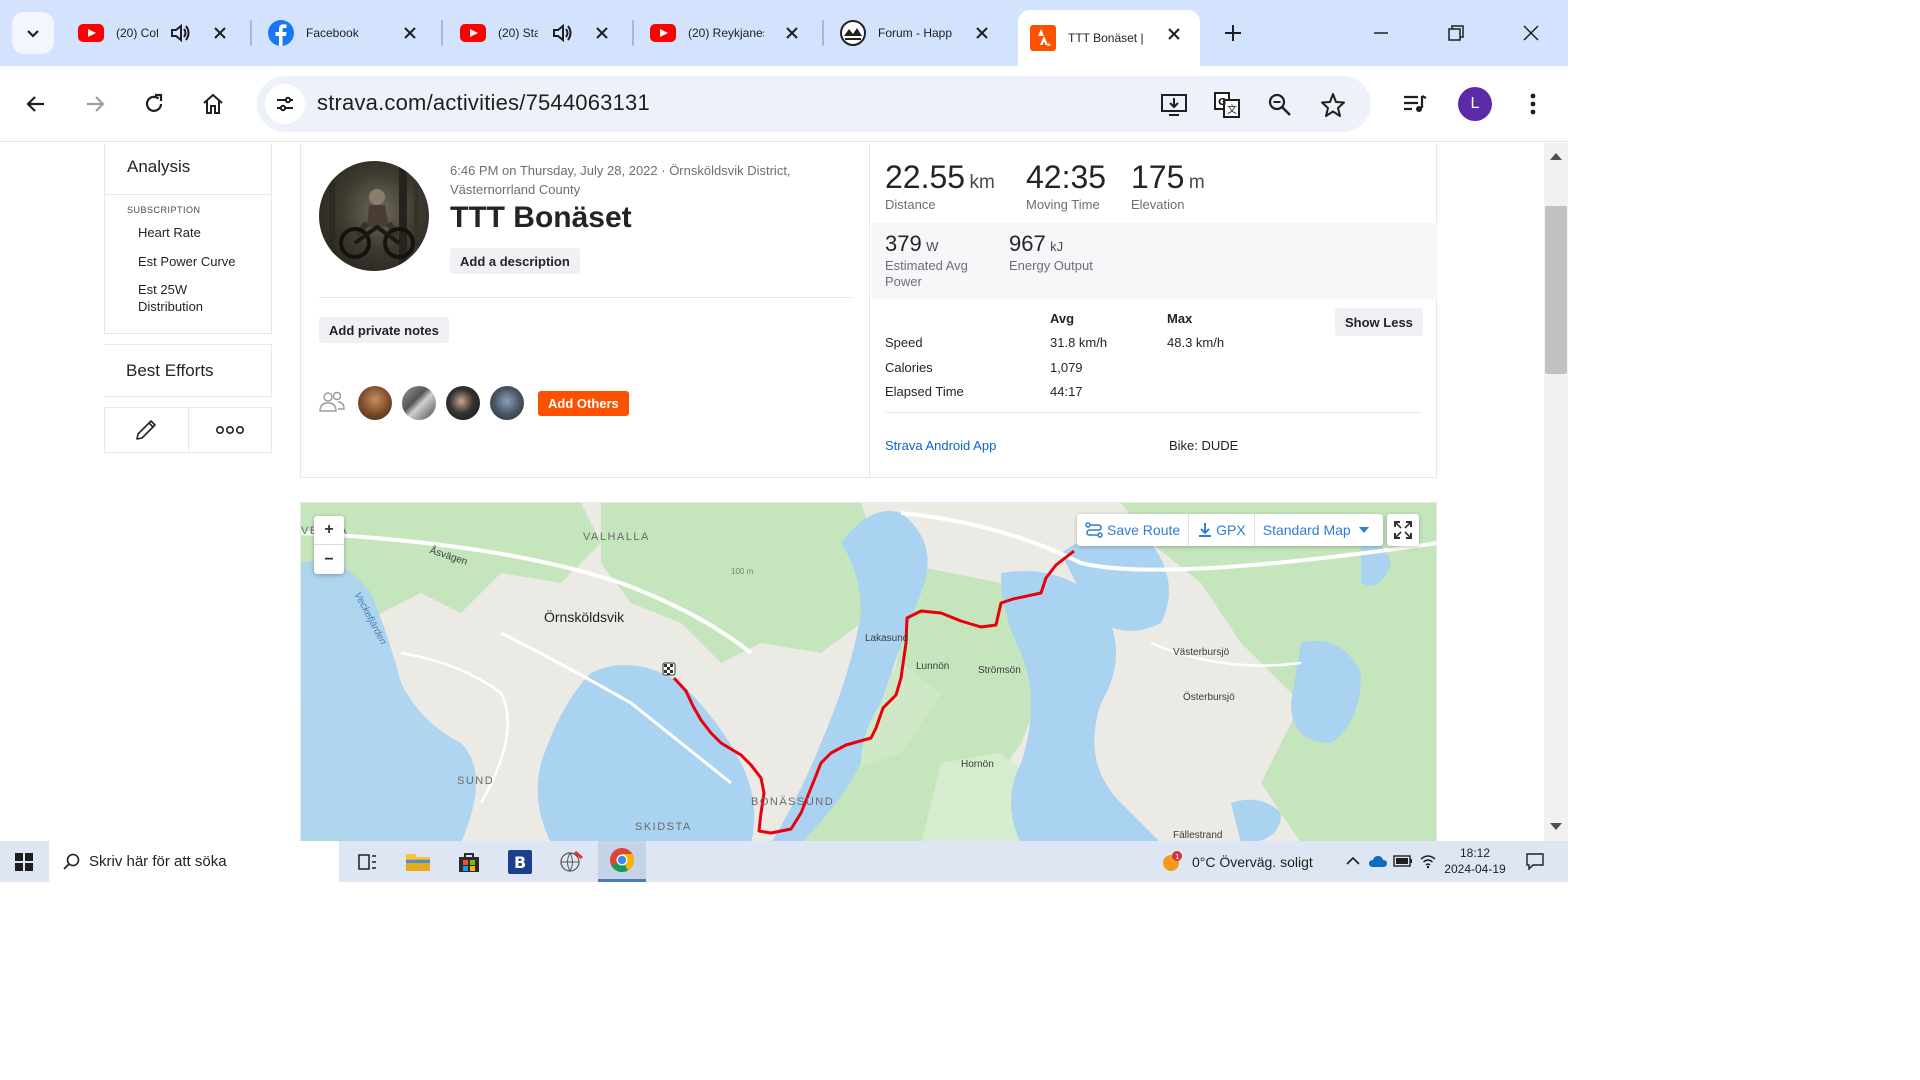 This screenshot has width=1920, height=1080. Describe the element at coordinates (384, 330) in the screenshot. I see `add-private-notes-button: Add private notes` at that location.